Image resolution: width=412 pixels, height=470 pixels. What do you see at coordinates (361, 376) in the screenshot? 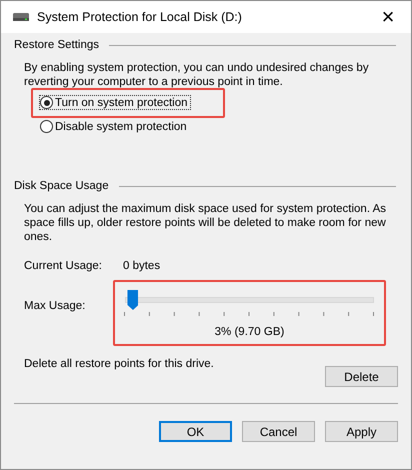
I see `delete-button: Delete` at bounding box center [361, 376].